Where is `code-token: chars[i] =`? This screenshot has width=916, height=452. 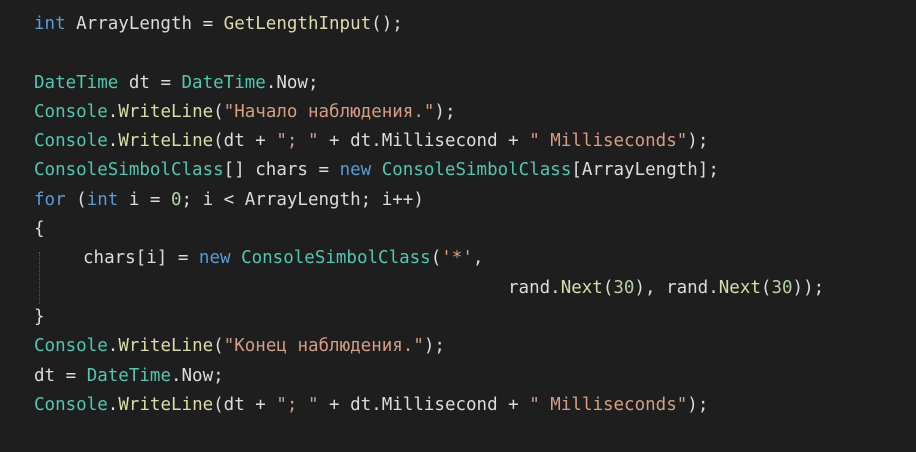 code-token: chars[i] = is located at coordinates (141, 258).